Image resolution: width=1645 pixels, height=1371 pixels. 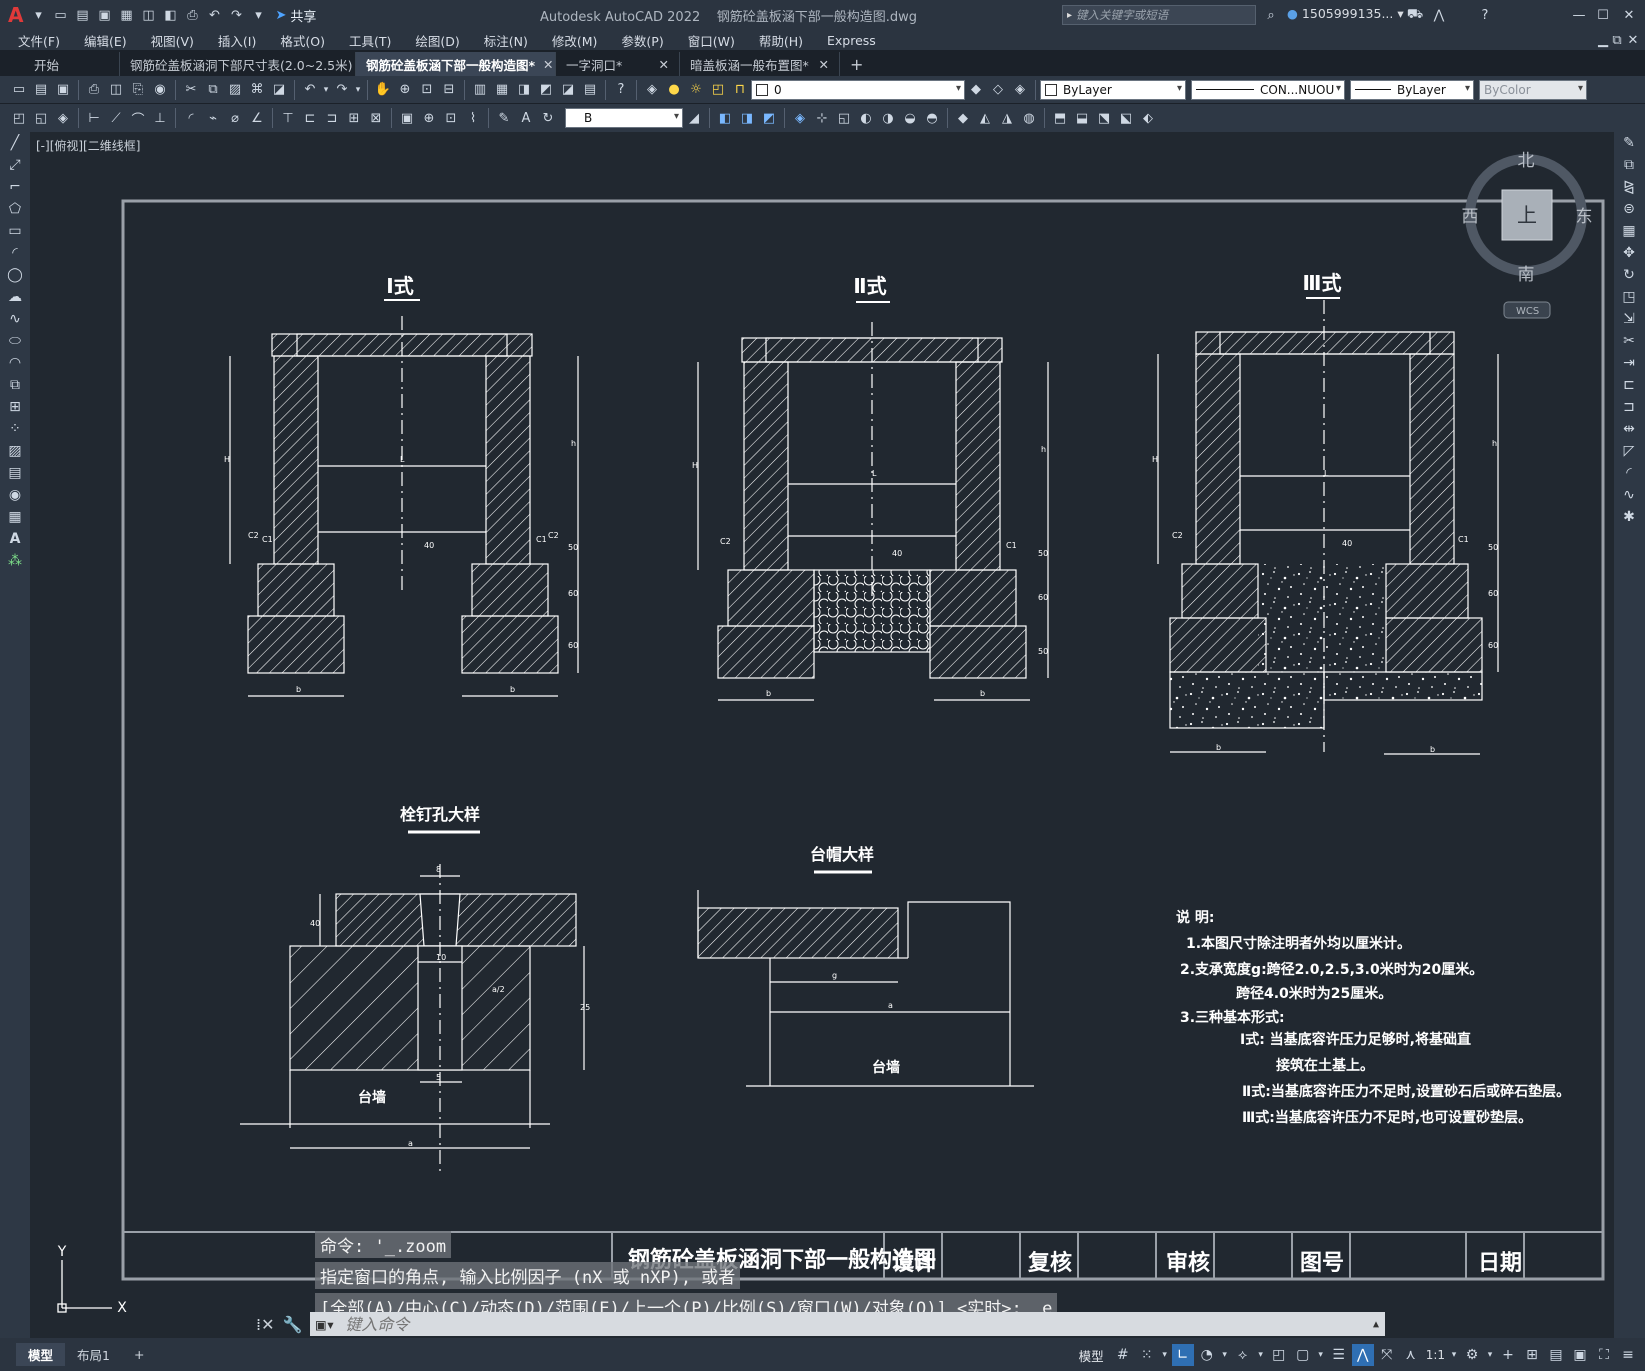 I want to click on linetype-dropdown: CON...NUOU ▾, so click(x=1268, y=89).